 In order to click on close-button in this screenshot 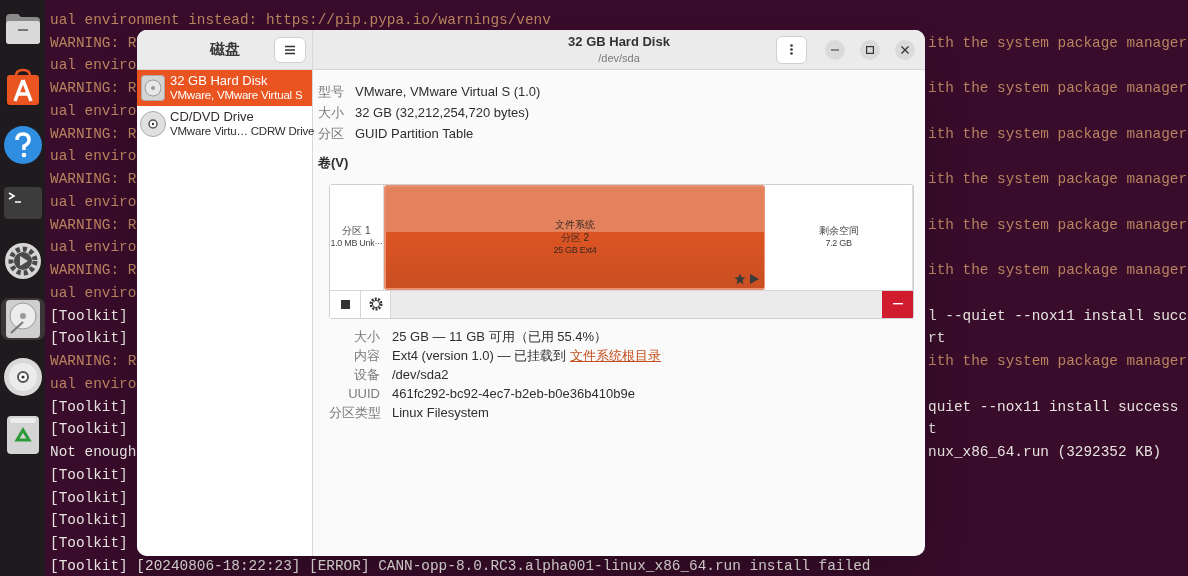, I will do `click(905, 49)`.